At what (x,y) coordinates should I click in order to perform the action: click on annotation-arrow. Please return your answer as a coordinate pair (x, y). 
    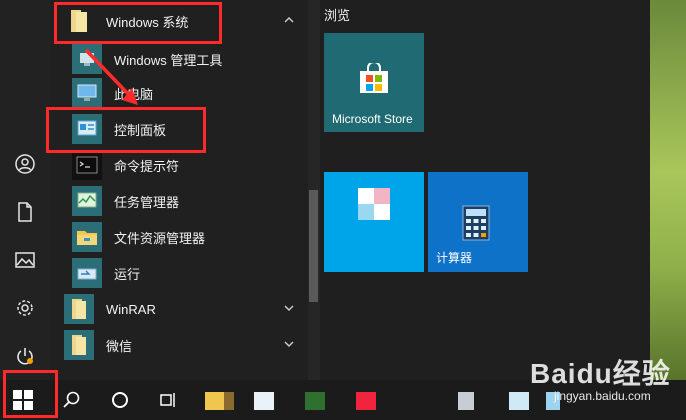
    Looking at the image, I should click on (111, 76).